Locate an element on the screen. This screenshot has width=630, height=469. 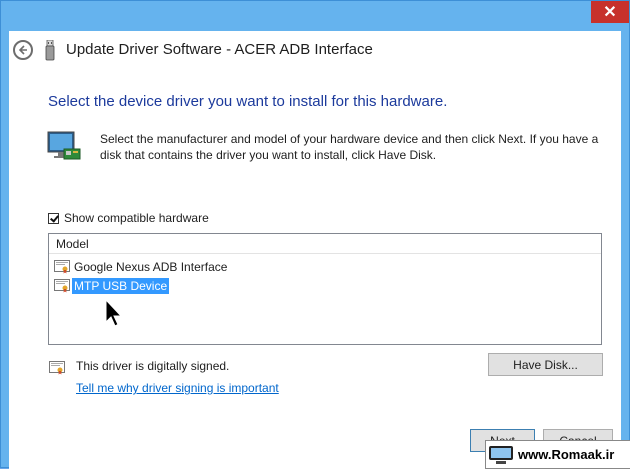
watermark-logo-icon is located at coordinates (501, 454).